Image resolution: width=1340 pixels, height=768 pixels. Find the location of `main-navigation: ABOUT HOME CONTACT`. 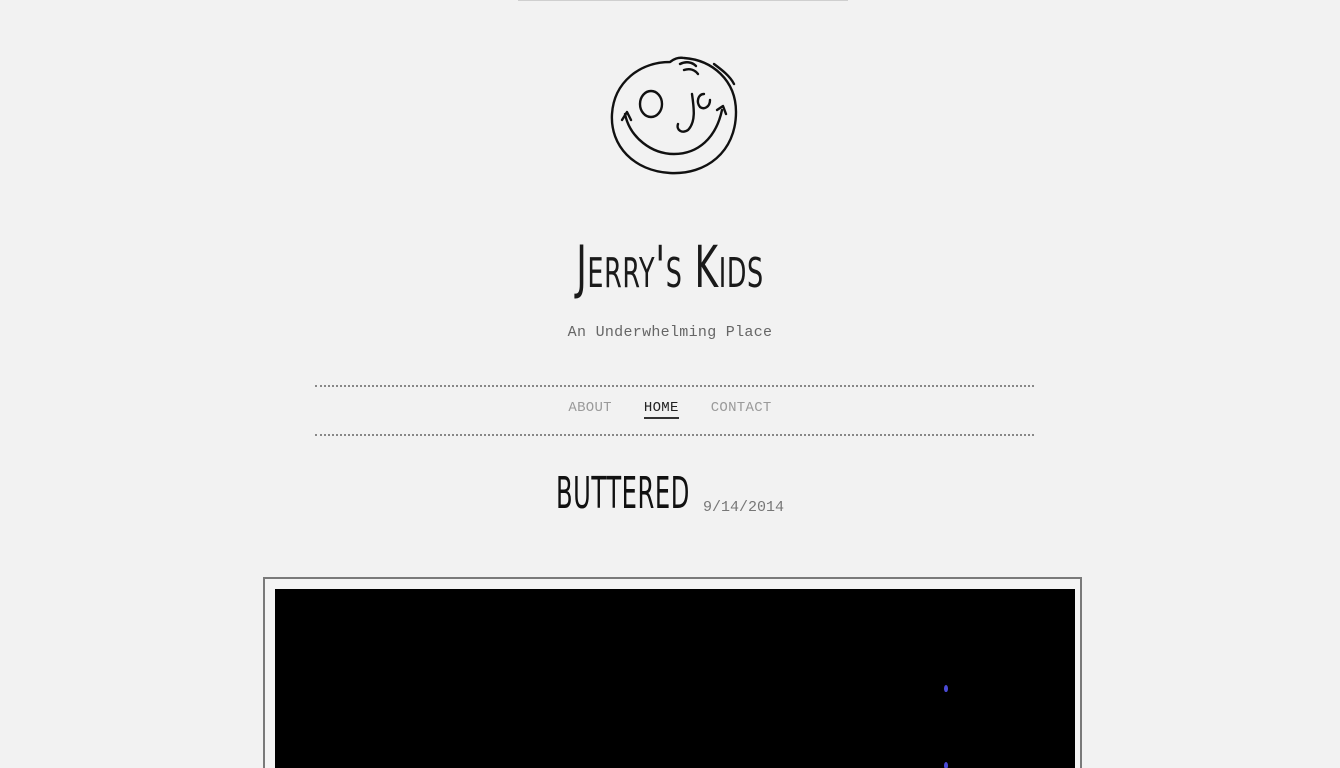

main-navigation: ABOUT HOME CONTACT is located at coordinates (670, 409).